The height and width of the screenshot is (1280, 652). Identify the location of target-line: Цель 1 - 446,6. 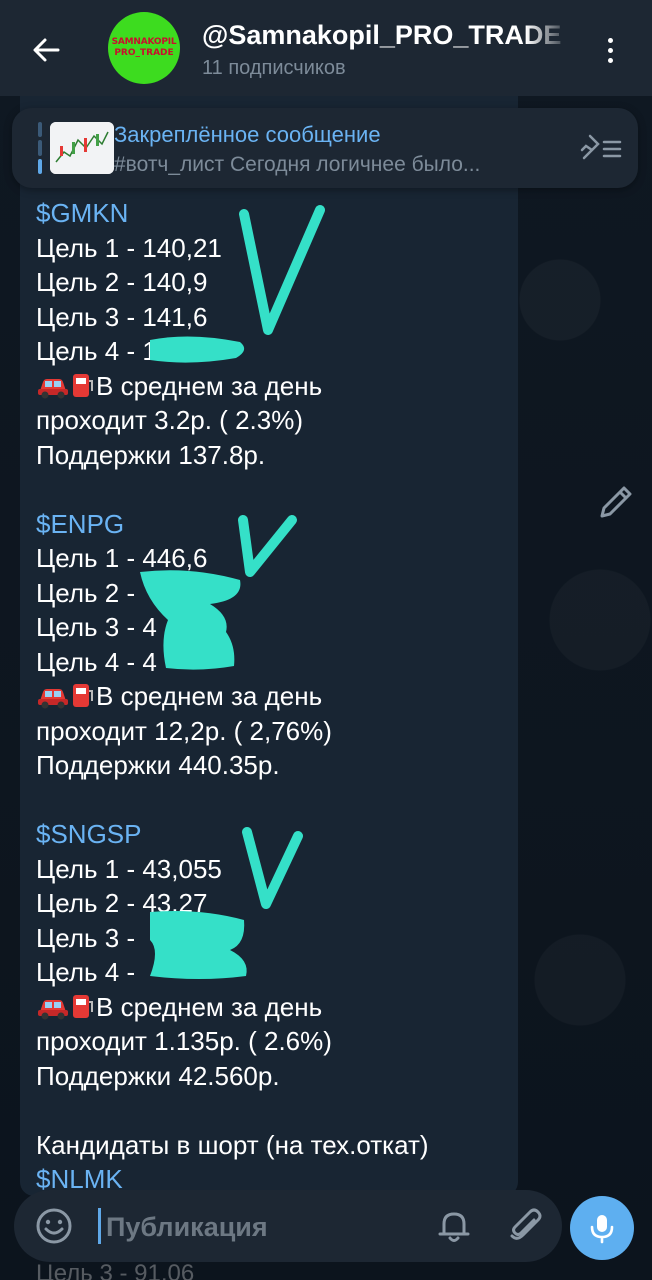
(122, 558).